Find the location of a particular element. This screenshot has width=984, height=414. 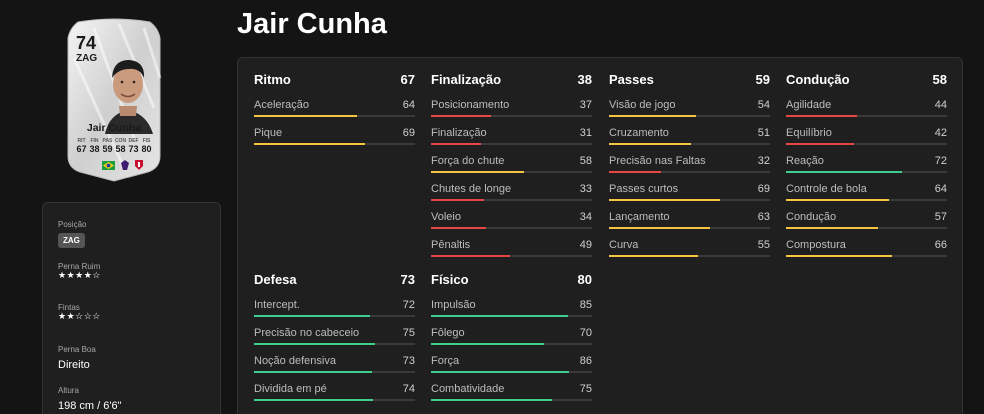

stat-row-aceleracao: Aceleração 64 is located at coordinates (334, 108).